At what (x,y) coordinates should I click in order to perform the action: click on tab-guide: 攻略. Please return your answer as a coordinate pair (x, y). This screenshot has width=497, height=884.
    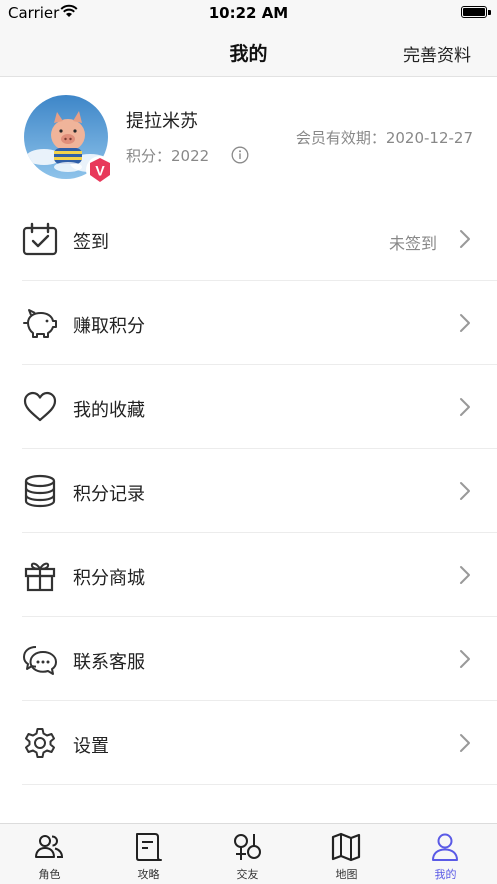
    Looking at the image, I should click on (148, 854).